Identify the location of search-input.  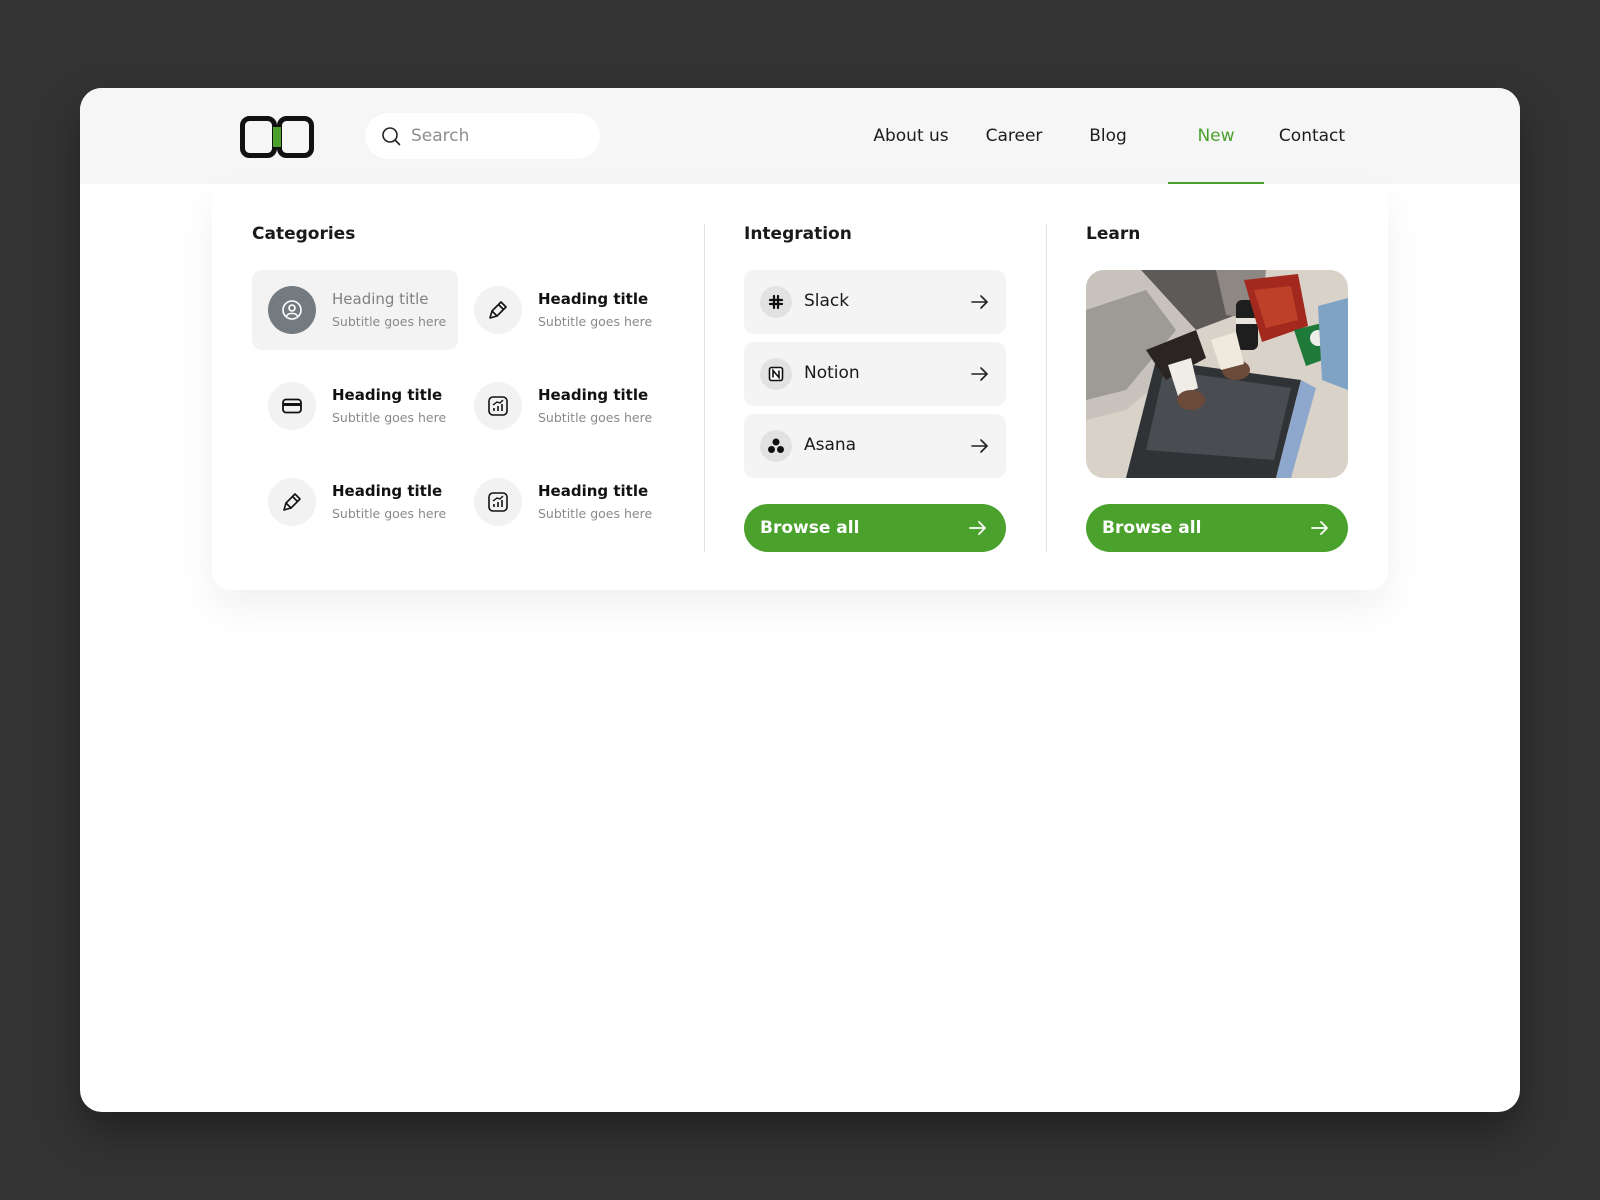
(496, 136).